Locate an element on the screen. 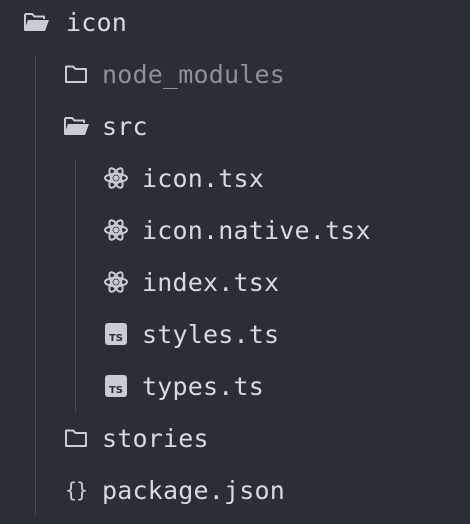 Image resolution: width=470 pixels, height=524 pixels. tree-item-label: src is located at coordinates (125, 126).